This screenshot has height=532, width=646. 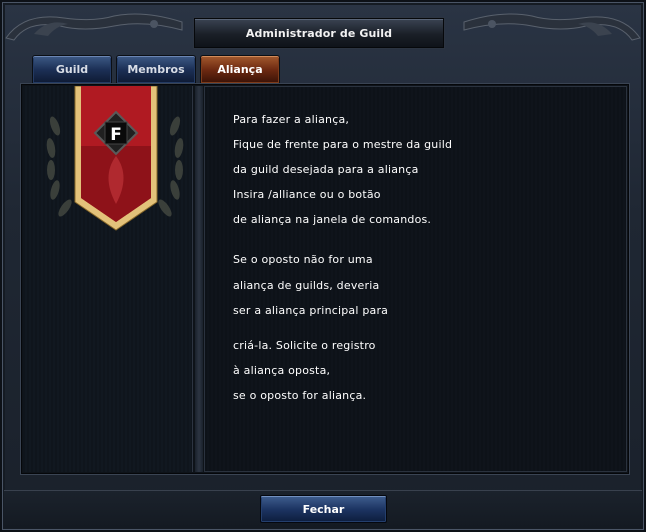 What do you see at coordinates (326, 169) in the screenshot?
I see `instruction-line: da guild desejada para a aliança` at bounding box center [326, 169].